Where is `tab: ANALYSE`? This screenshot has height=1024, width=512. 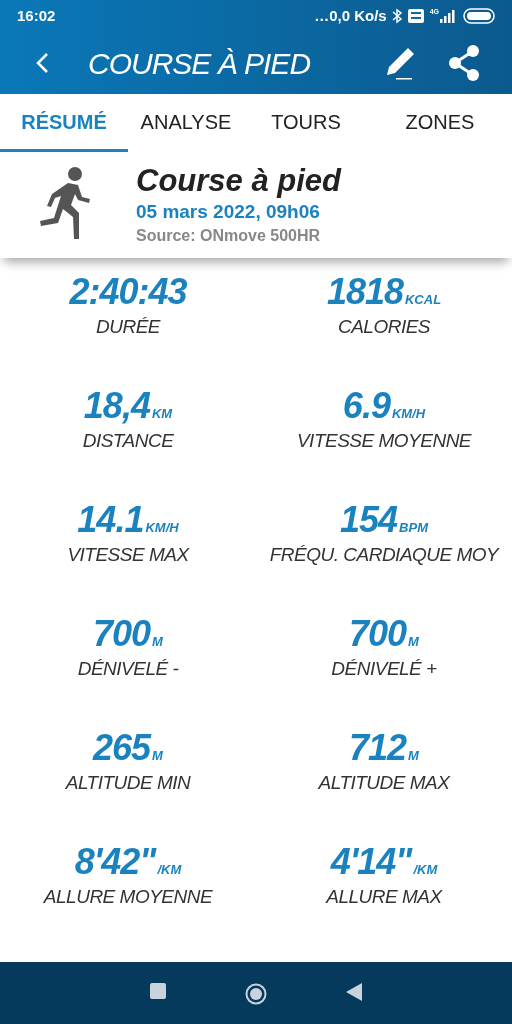 tab: ANALYSE is located at coordinates (186, 123).